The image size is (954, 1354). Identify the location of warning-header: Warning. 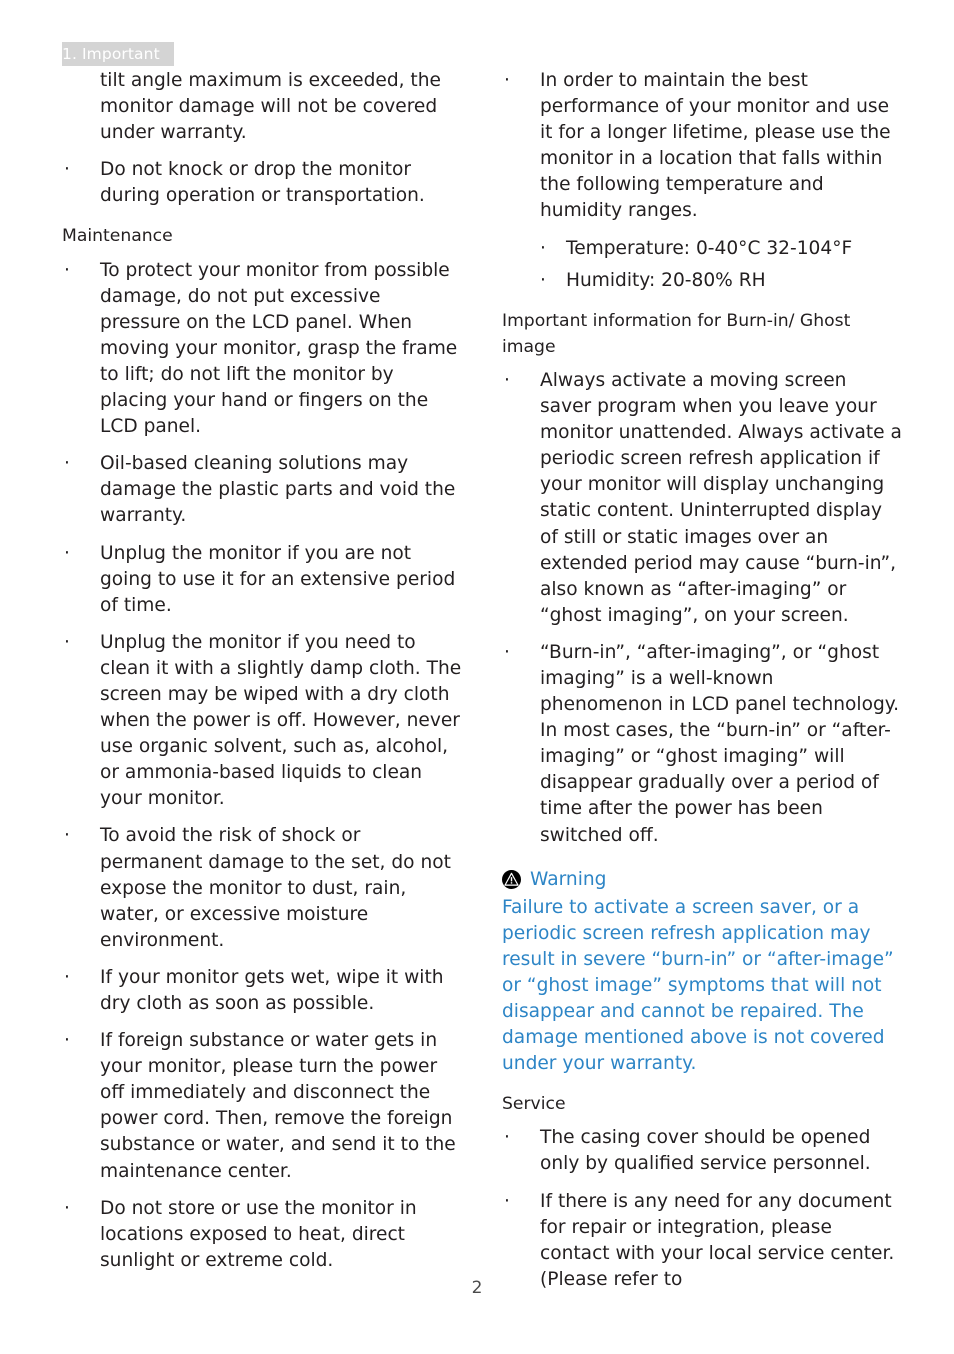
(702, 880).